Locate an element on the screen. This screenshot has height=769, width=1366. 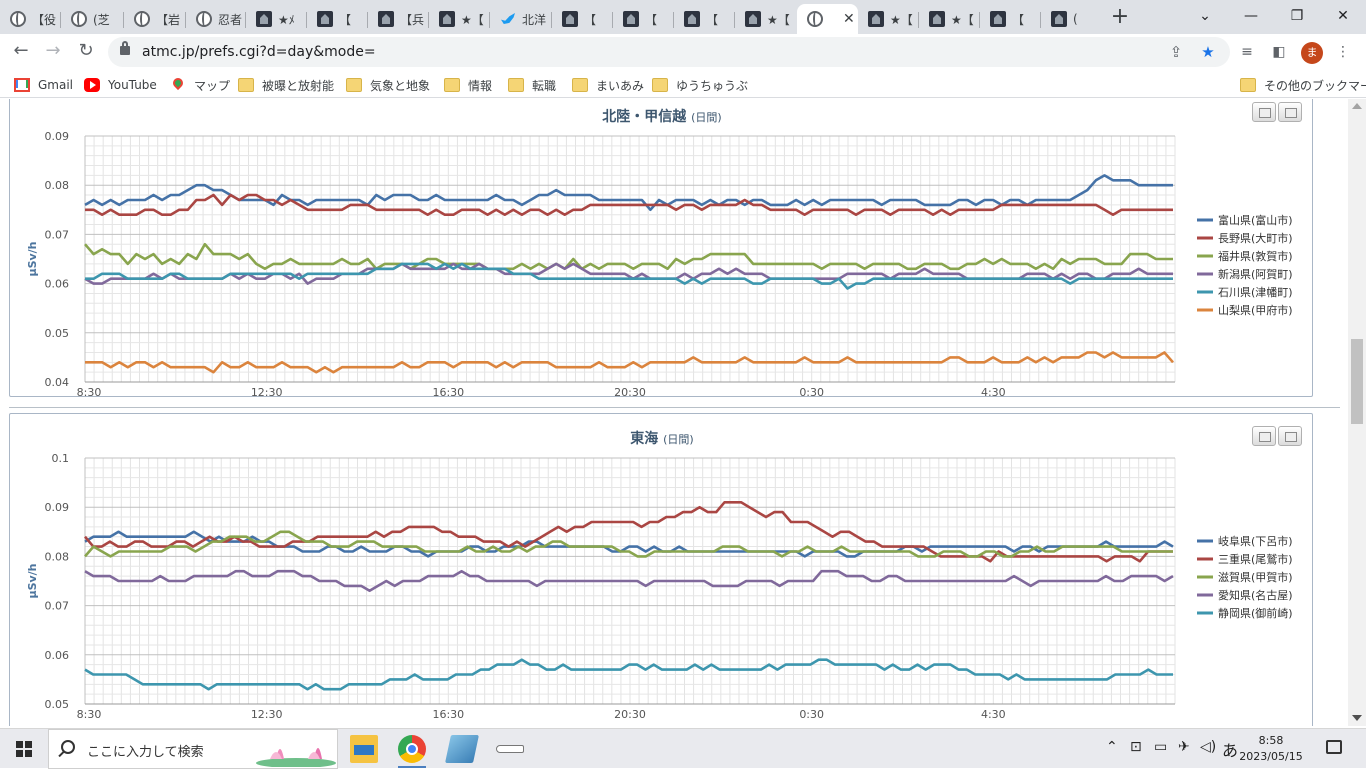
tablet-app-icon is located at coordinates (462, 749).